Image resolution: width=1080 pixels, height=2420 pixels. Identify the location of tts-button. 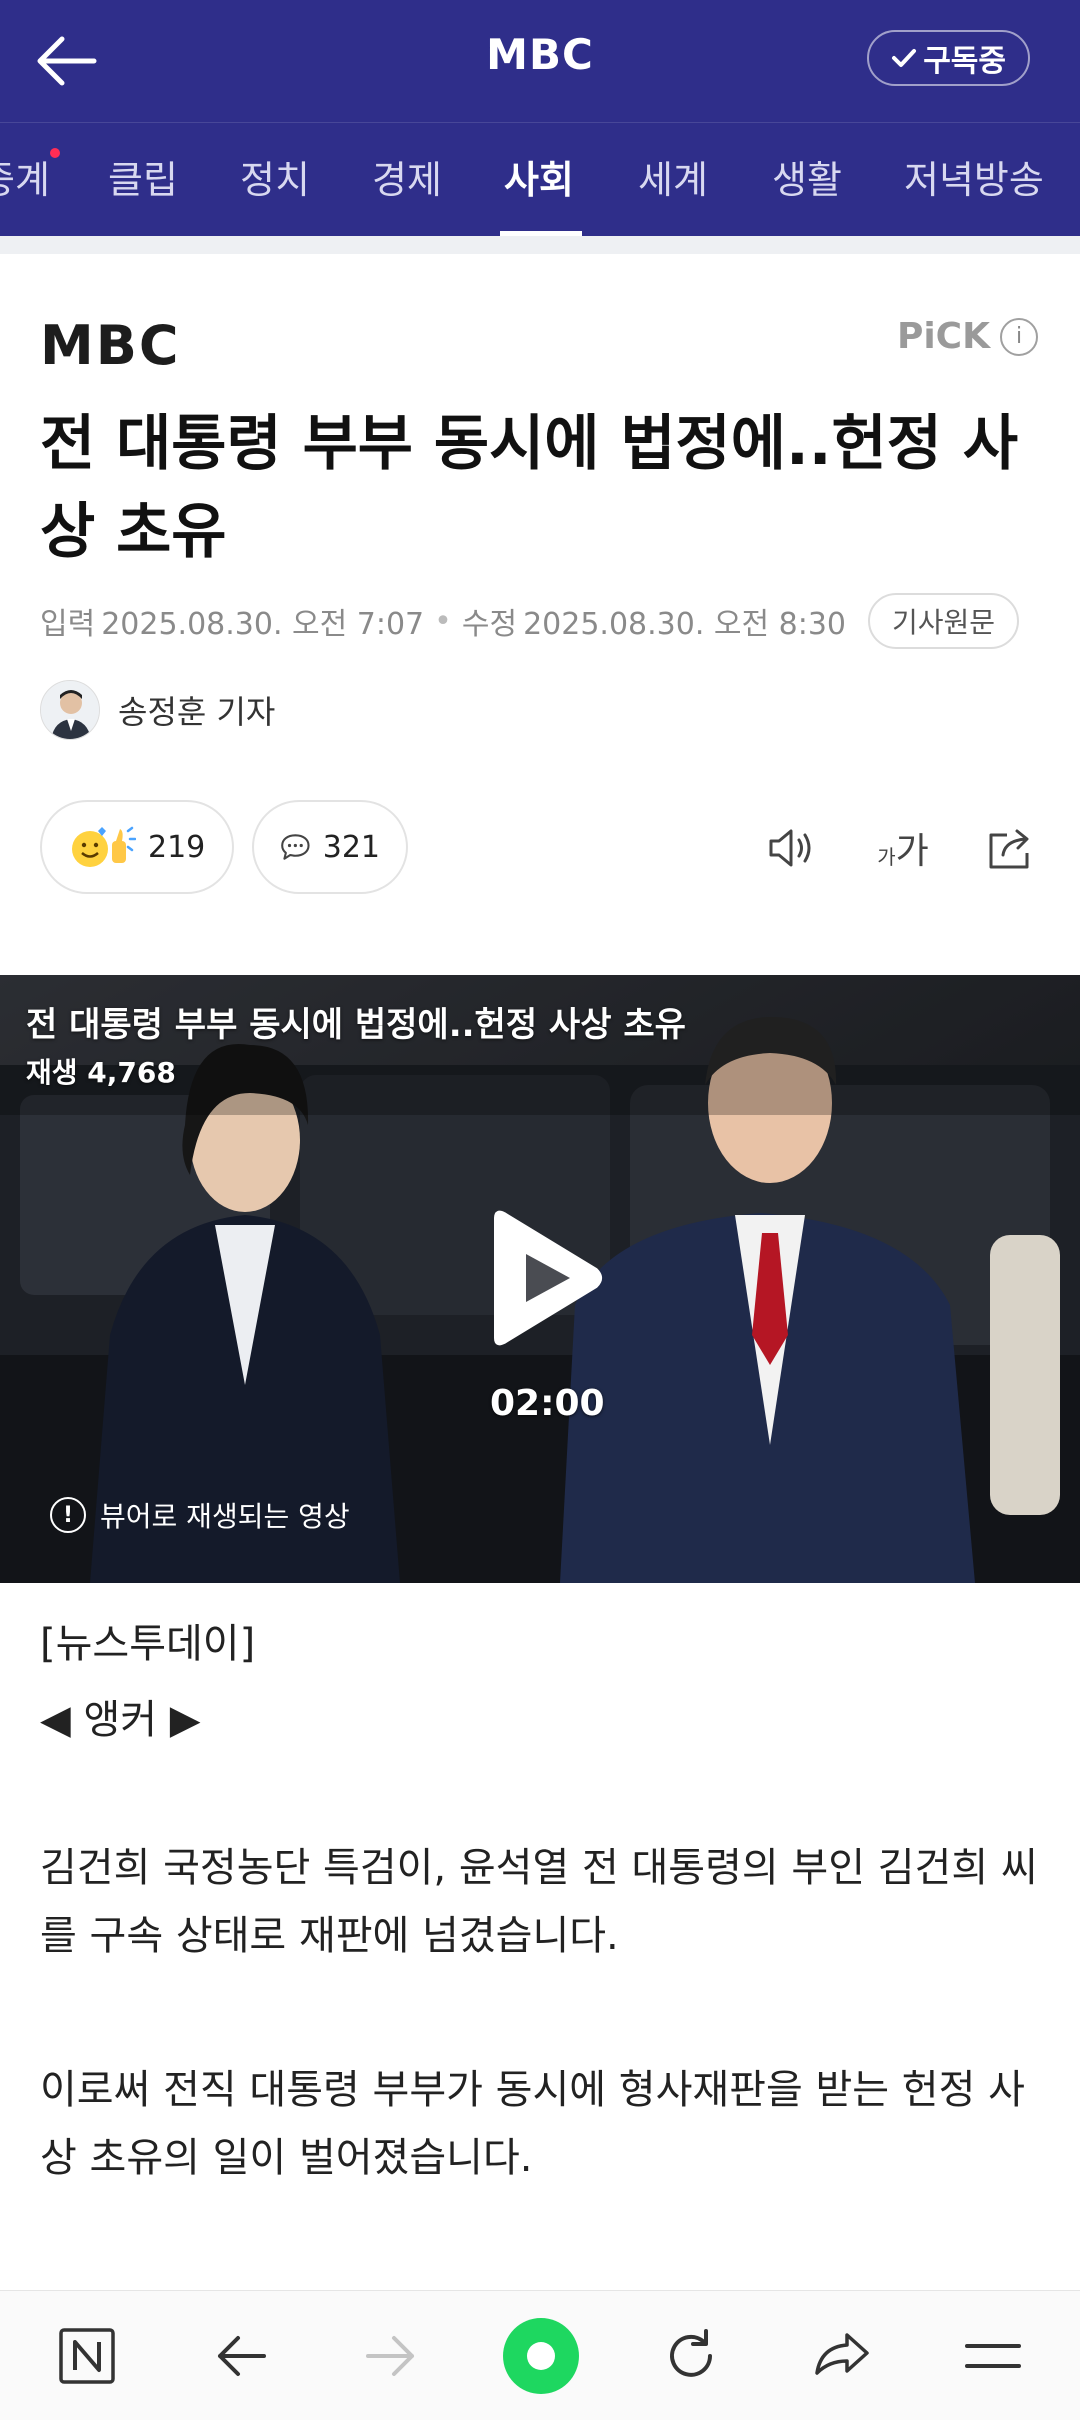
(792, 848).